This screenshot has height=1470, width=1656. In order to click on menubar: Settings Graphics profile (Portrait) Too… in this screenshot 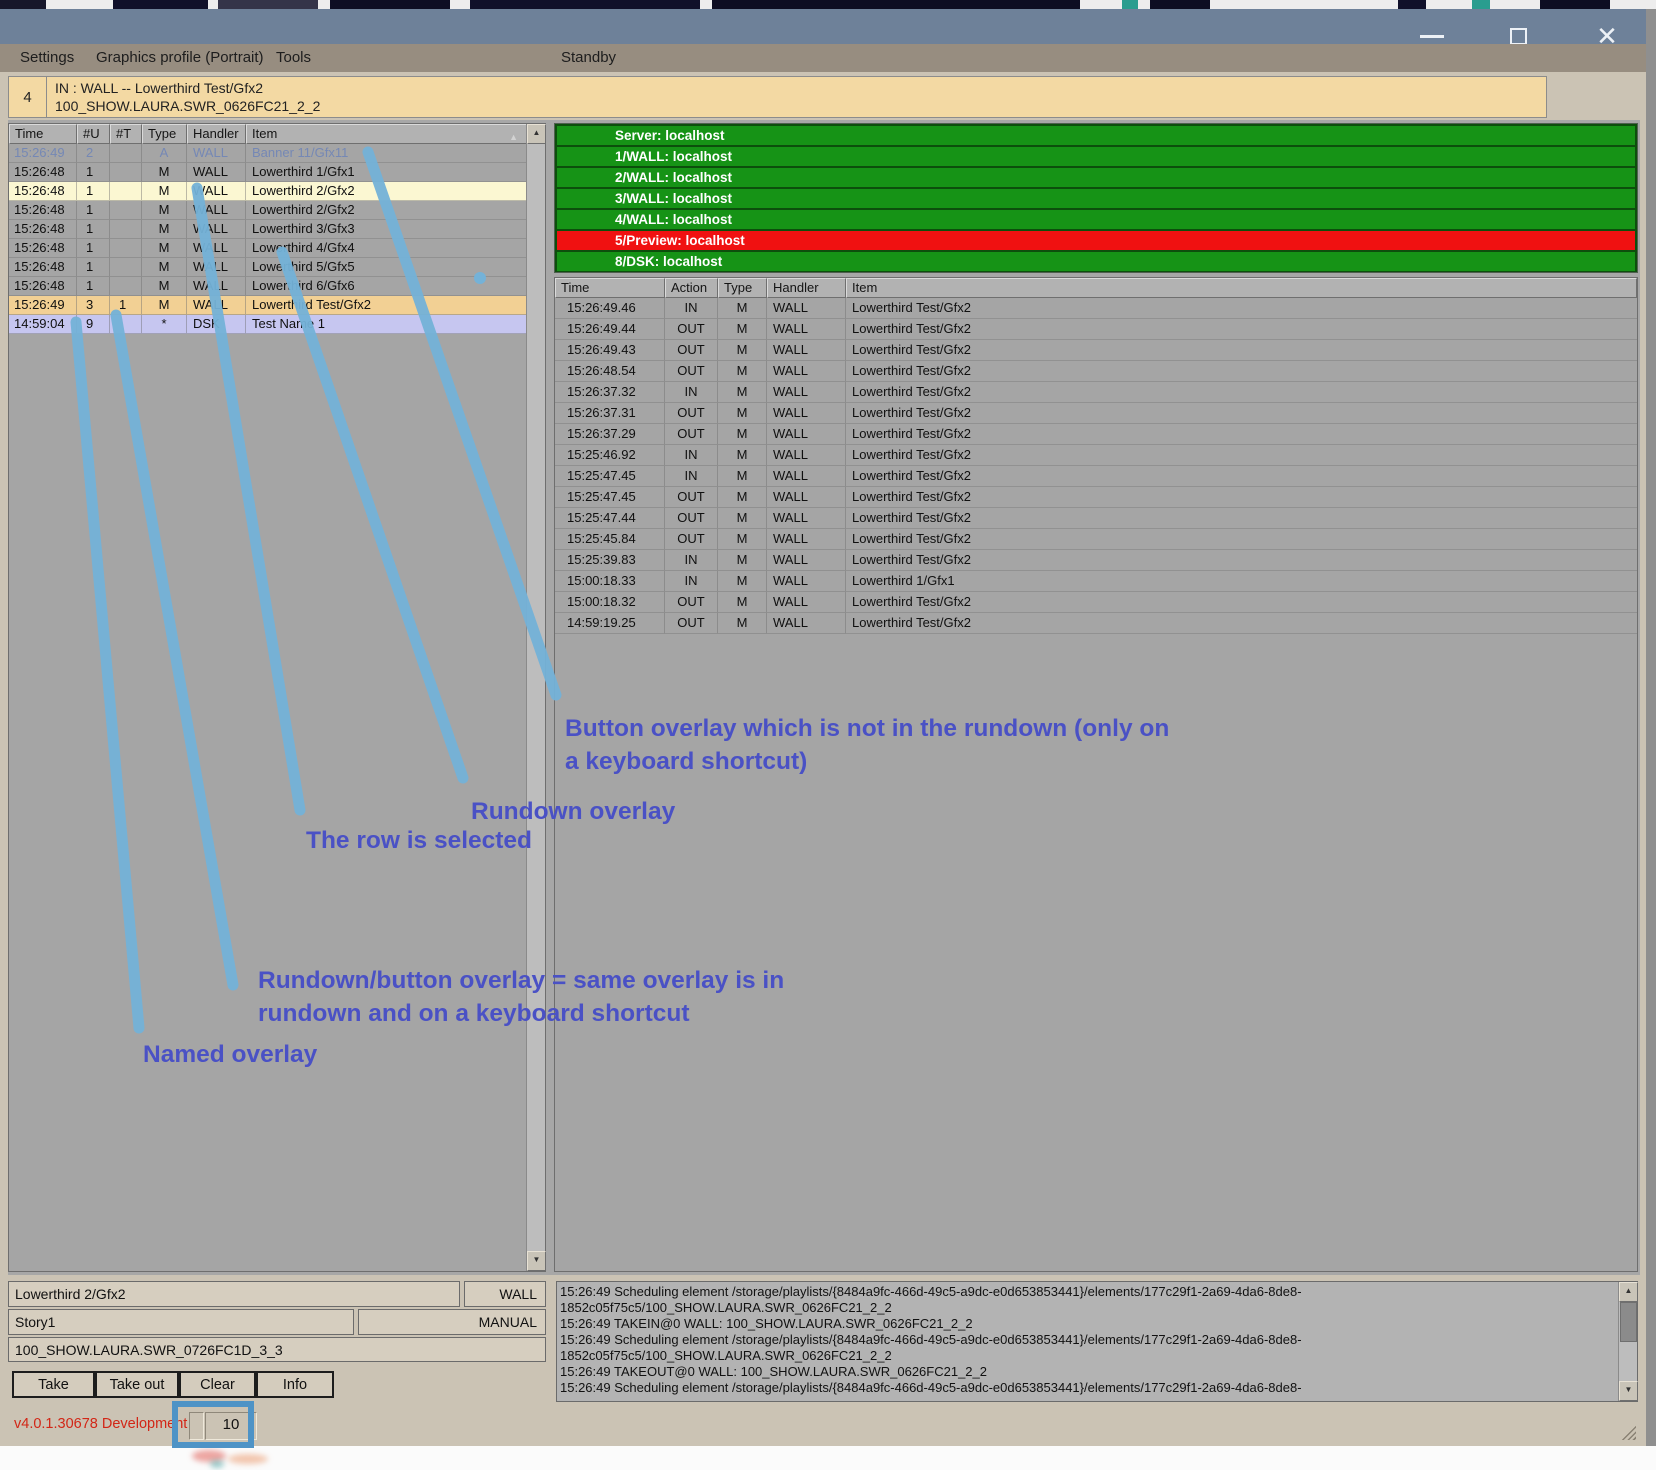, I will do `click(823, 58)`.